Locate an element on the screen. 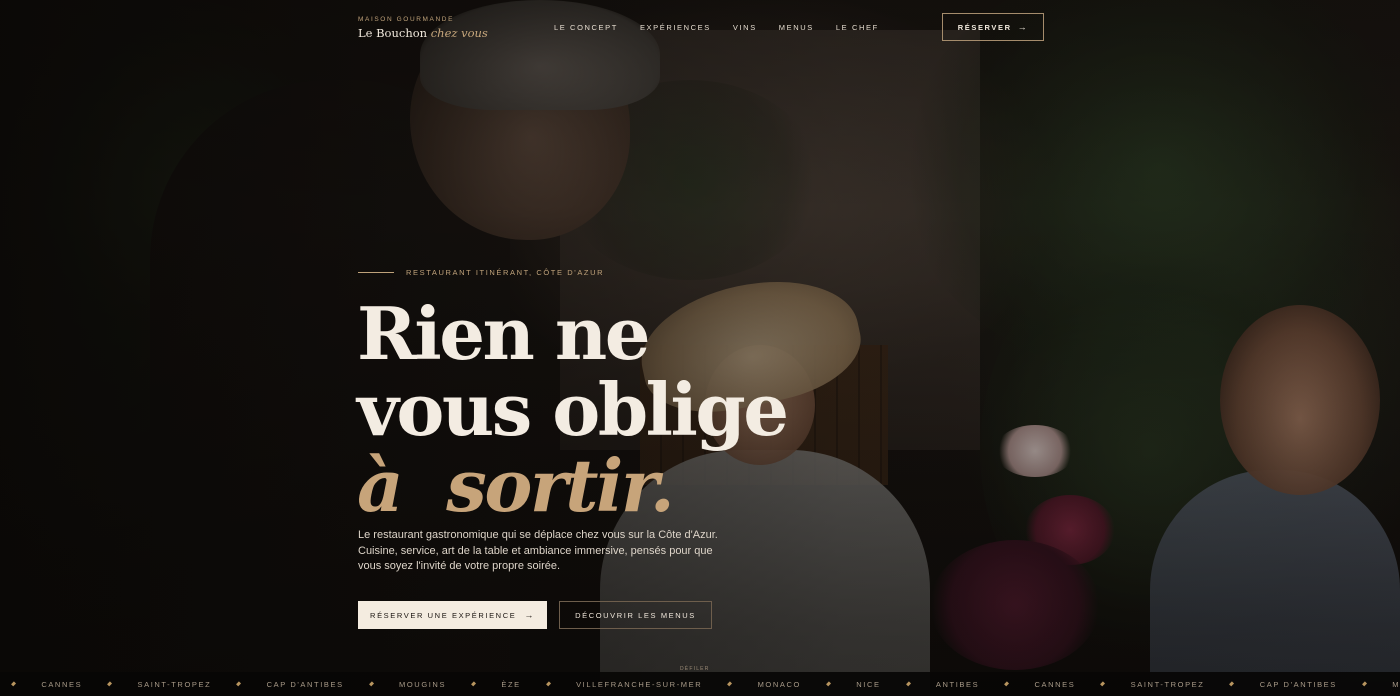 This screenshot has height=696, width=1400. hero-eyebrow: RESTAURANT ITINÉRANT, CÔTE D'AZUR is located at coordinates (481, 272).